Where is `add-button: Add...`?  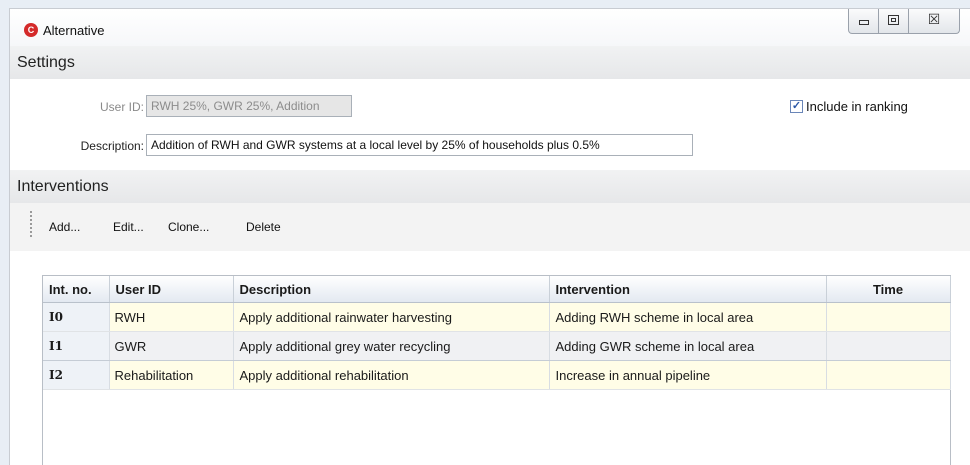
add-button: Add... is located at coordinates (64, 227).